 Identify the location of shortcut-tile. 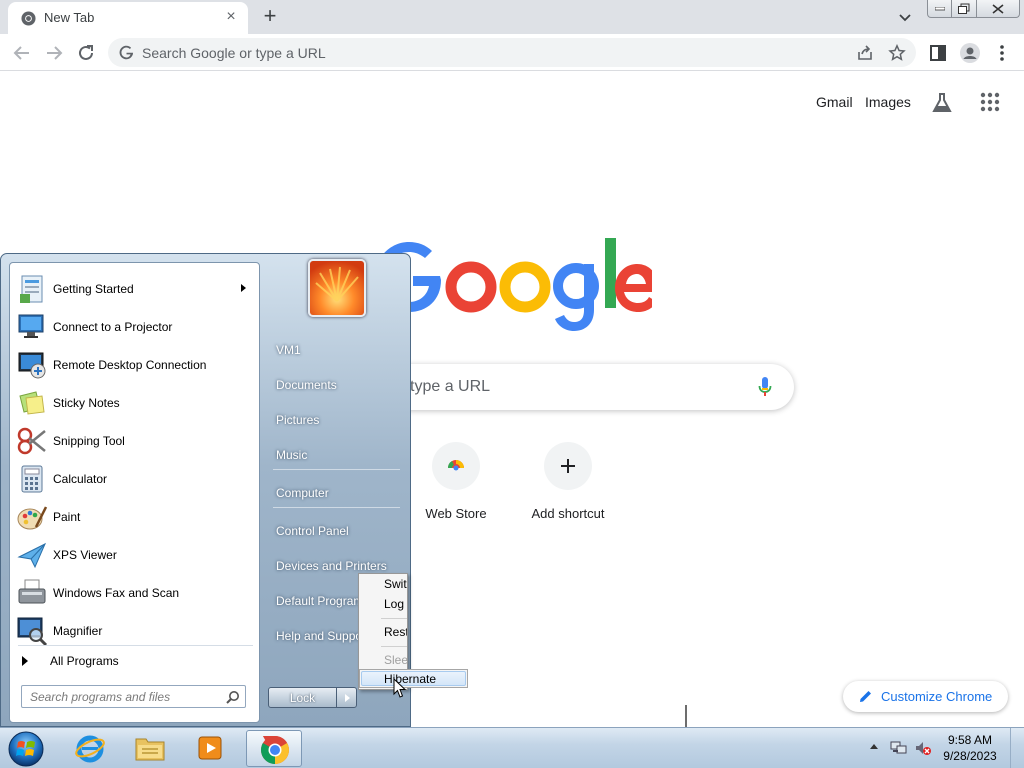
(456, 466).